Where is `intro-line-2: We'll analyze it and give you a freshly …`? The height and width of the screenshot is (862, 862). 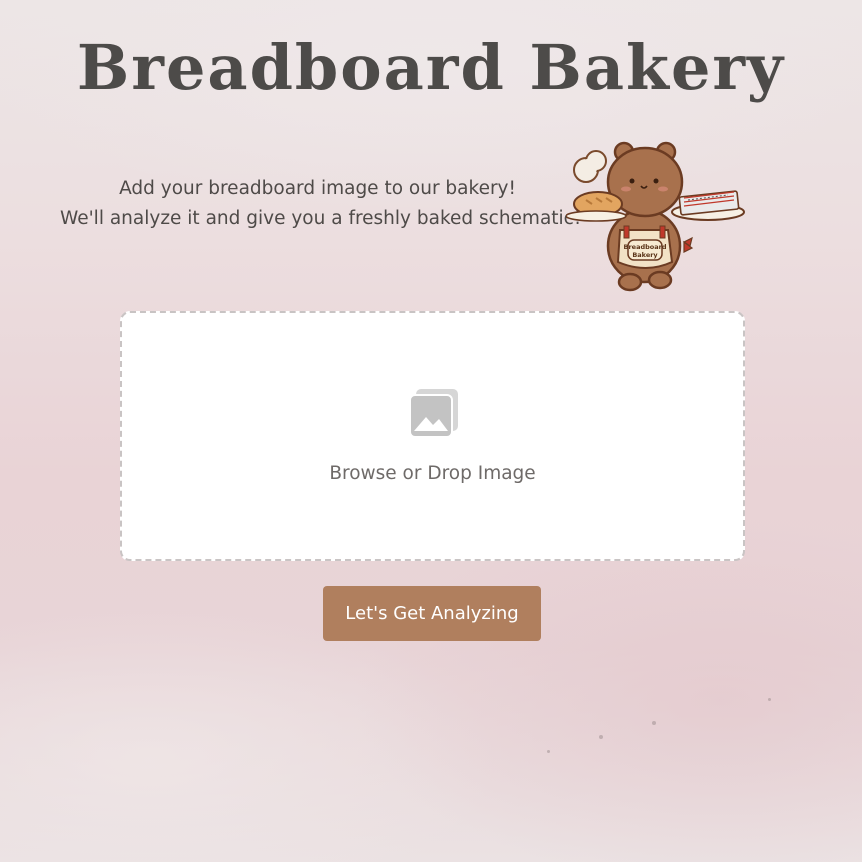 intro-line-2: We'll analyze it and give you a freshly … is located at coordinates (321, 218).